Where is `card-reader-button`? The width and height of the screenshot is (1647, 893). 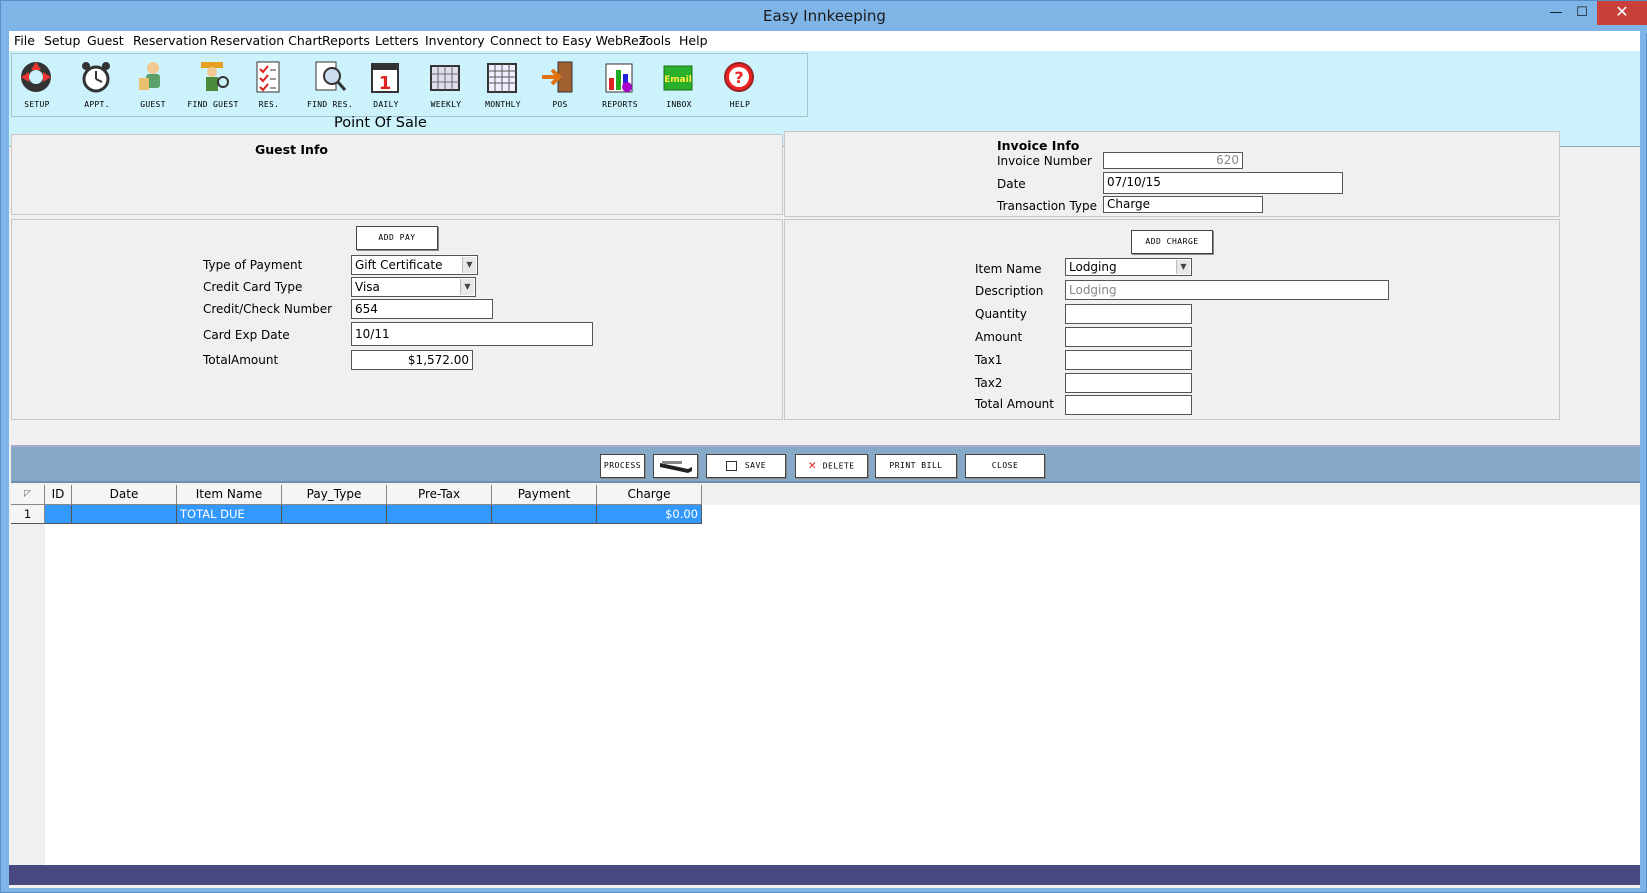
card-reader-button is located at coordinates (675, 466).